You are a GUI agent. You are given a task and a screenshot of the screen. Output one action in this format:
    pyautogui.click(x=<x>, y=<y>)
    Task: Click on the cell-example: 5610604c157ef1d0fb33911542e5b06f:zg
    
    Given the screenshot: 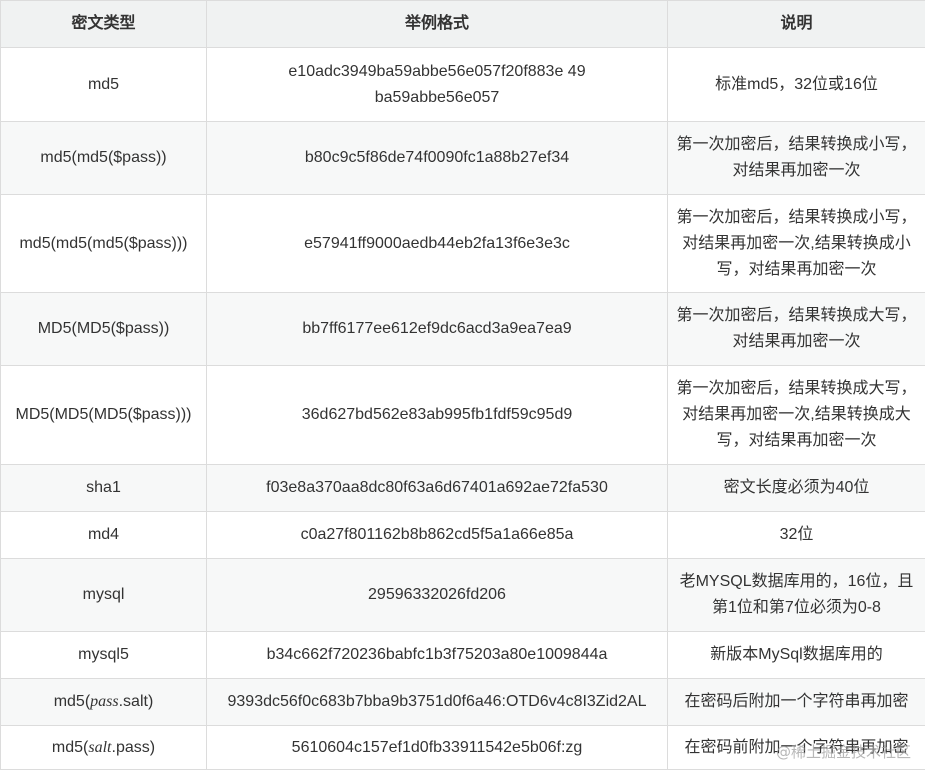 What is the action you would take?
    pyautogui.click(x=437, y=747)
    